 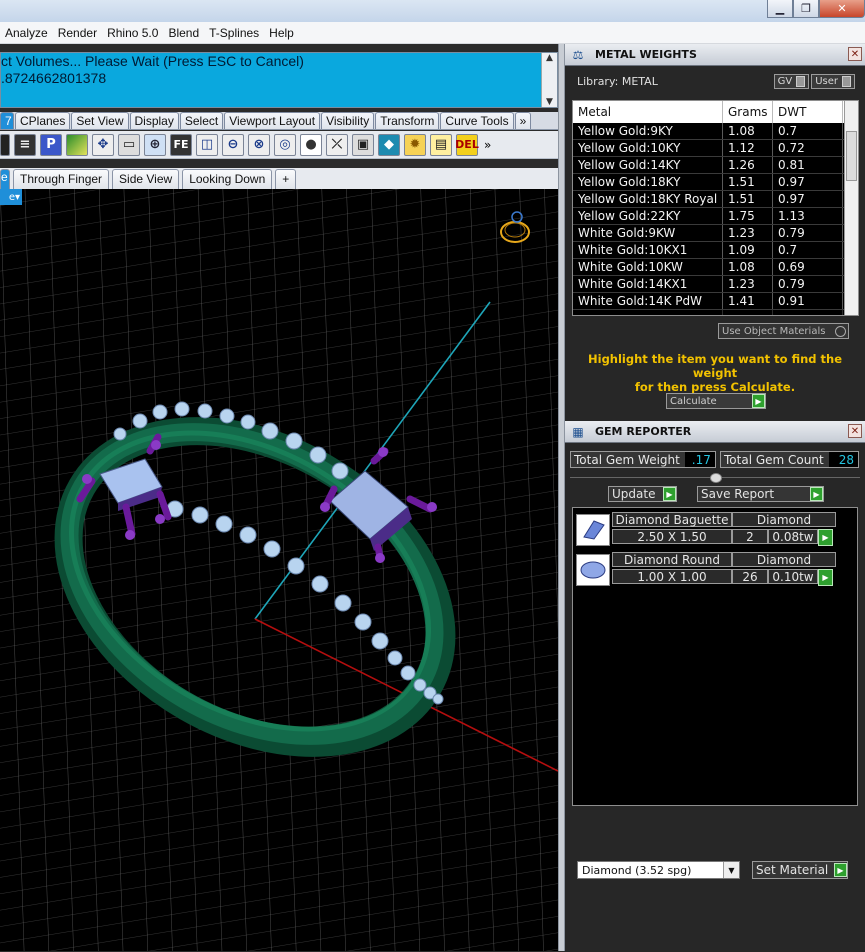 What do you see at coordinates (43, 120) in the screenshot?
I see `tab-cplanes: CPlanes` at bounding box center [43, 120].